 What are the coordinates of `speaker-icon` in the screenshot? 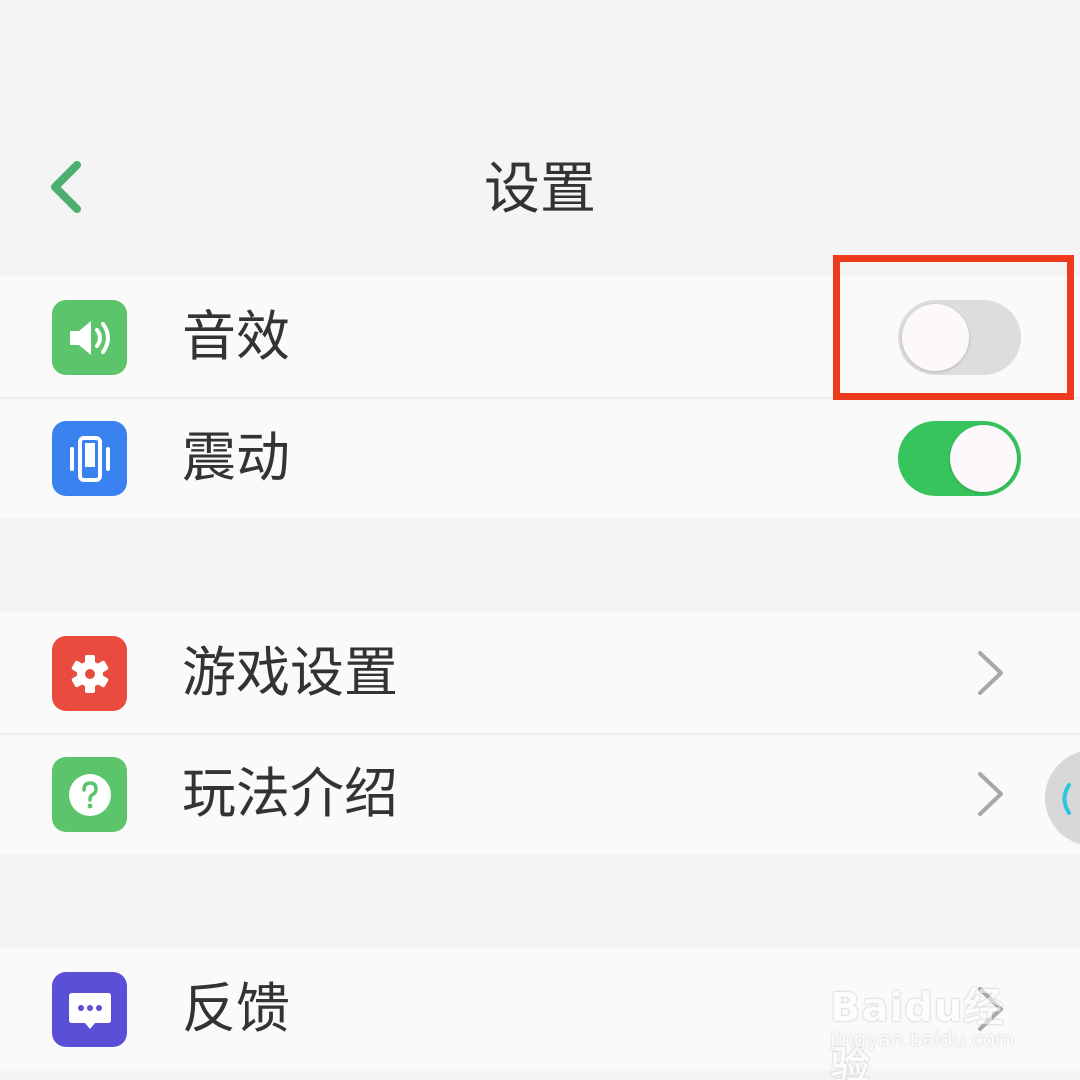 It's located at (89, 337).